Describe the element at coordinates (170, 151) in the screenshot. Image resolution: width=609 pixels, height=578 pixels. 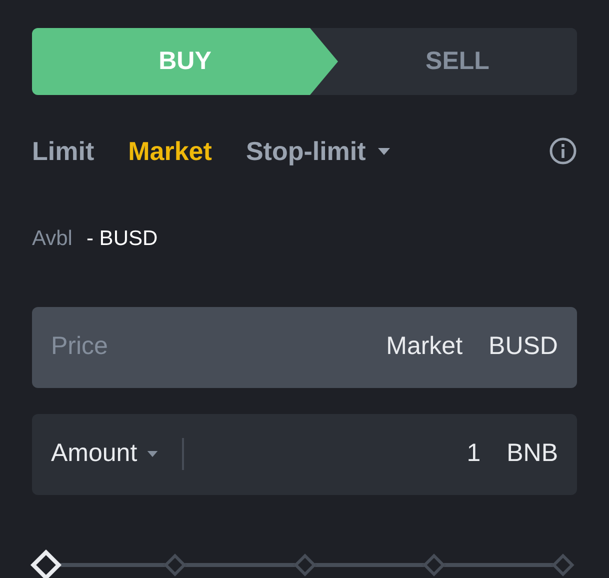
I see `order-type-tab: Market` at that location.